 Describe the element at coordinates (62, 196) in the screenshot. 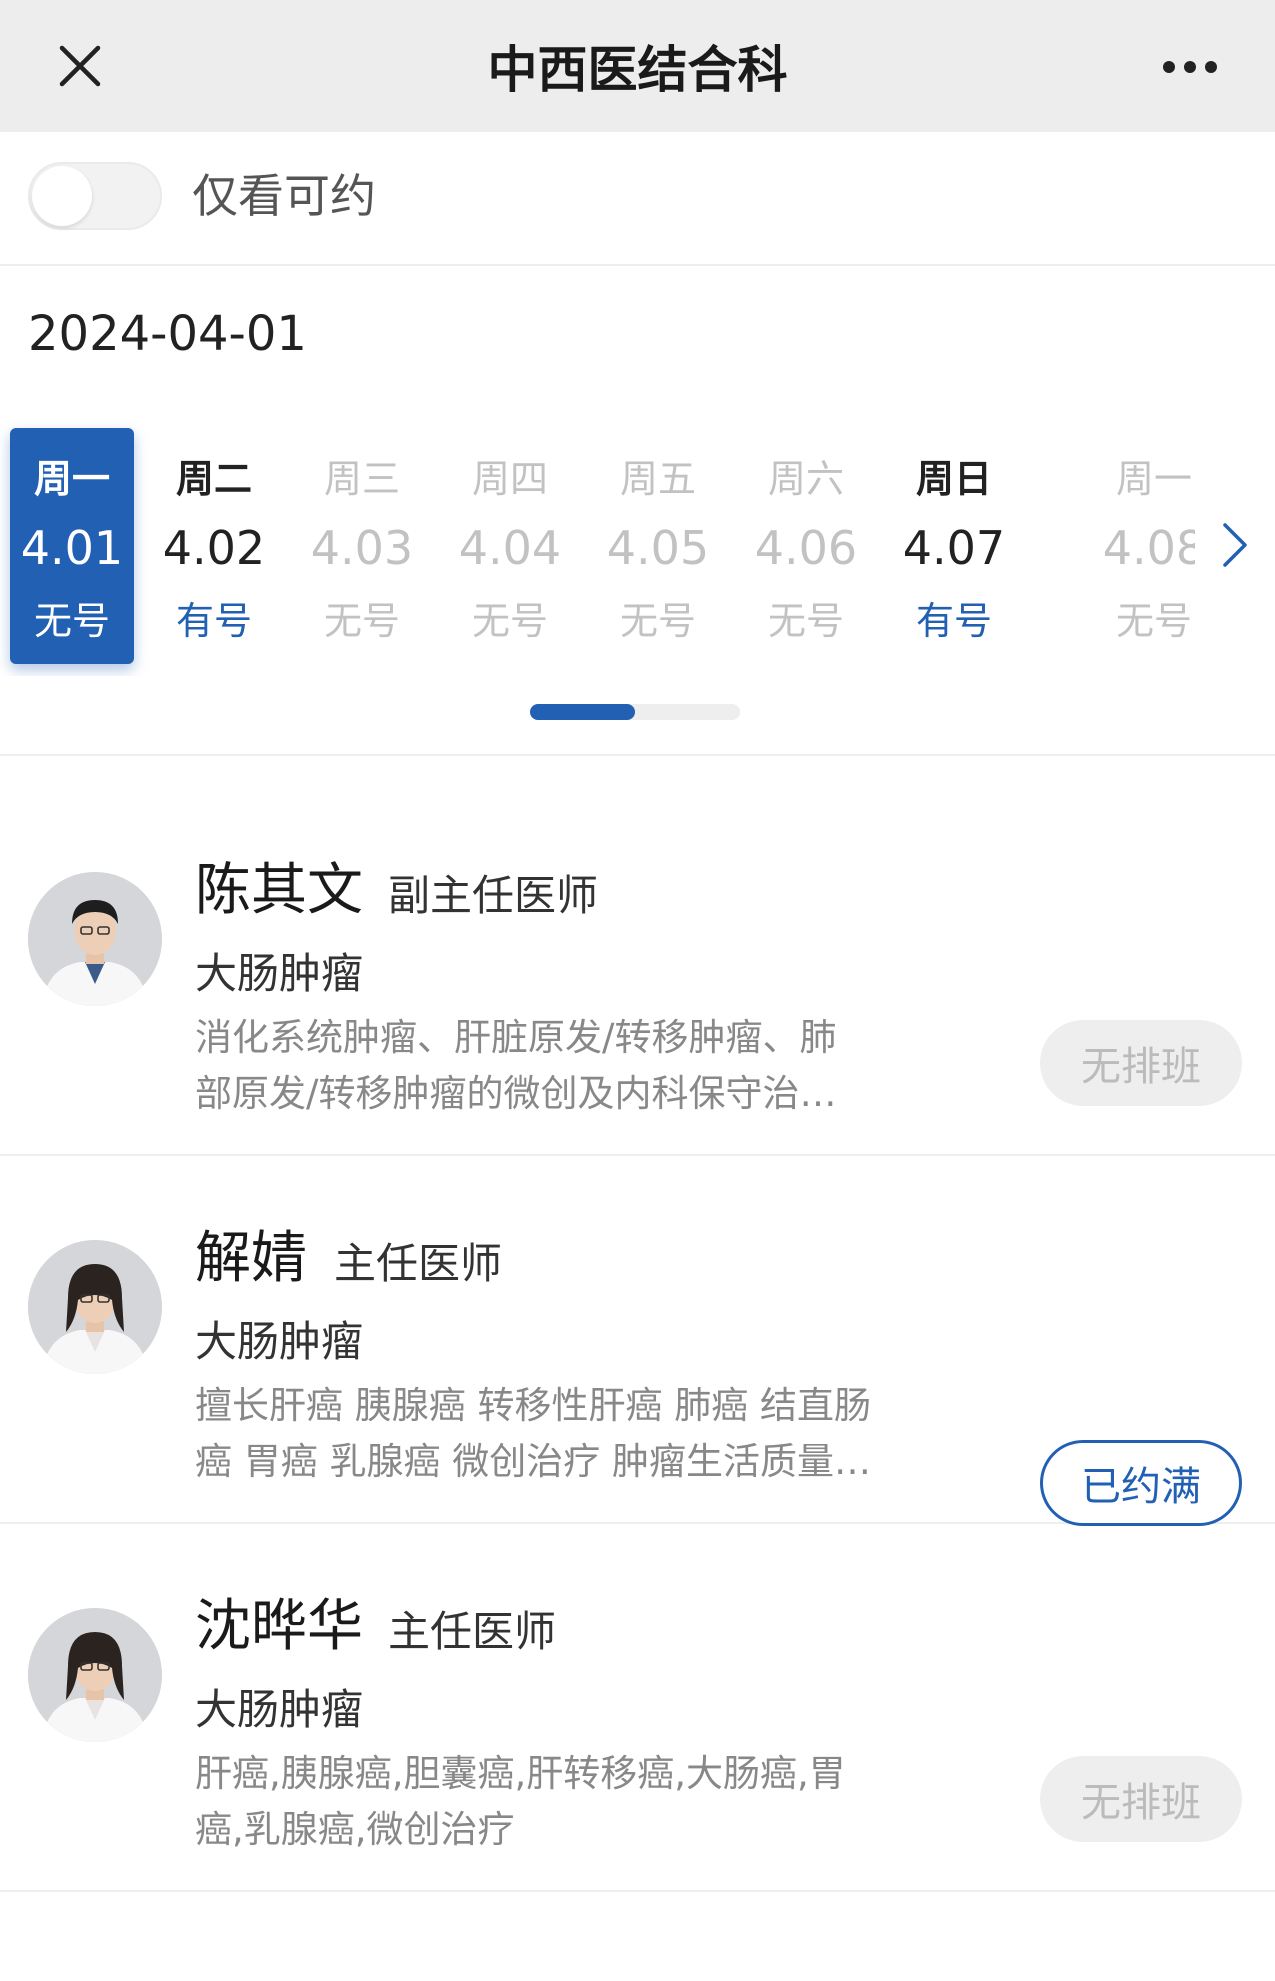

I see `toggle-knob` at that location.